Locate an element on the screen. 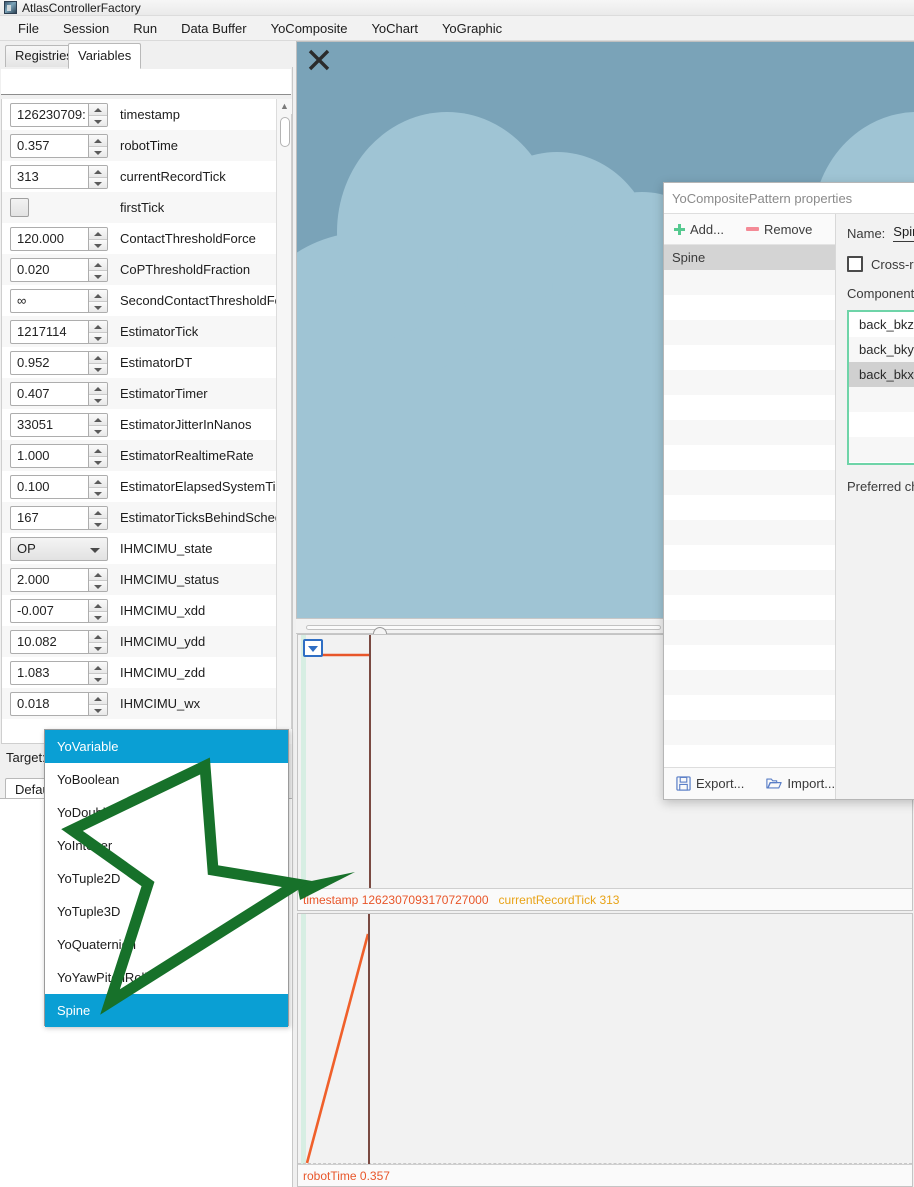 Image resolution: width=914 pixels, height=1187 pixels. variable-row: 0.020 CoPThresholdFraction is located at coordinates (146, 269).